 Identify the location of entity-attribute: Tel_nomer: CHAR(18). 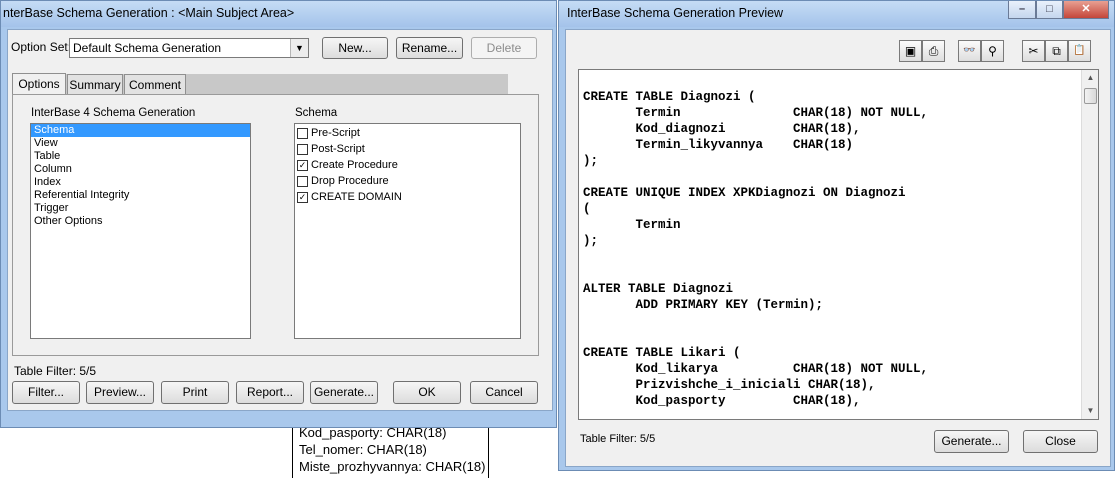
(363, 449).